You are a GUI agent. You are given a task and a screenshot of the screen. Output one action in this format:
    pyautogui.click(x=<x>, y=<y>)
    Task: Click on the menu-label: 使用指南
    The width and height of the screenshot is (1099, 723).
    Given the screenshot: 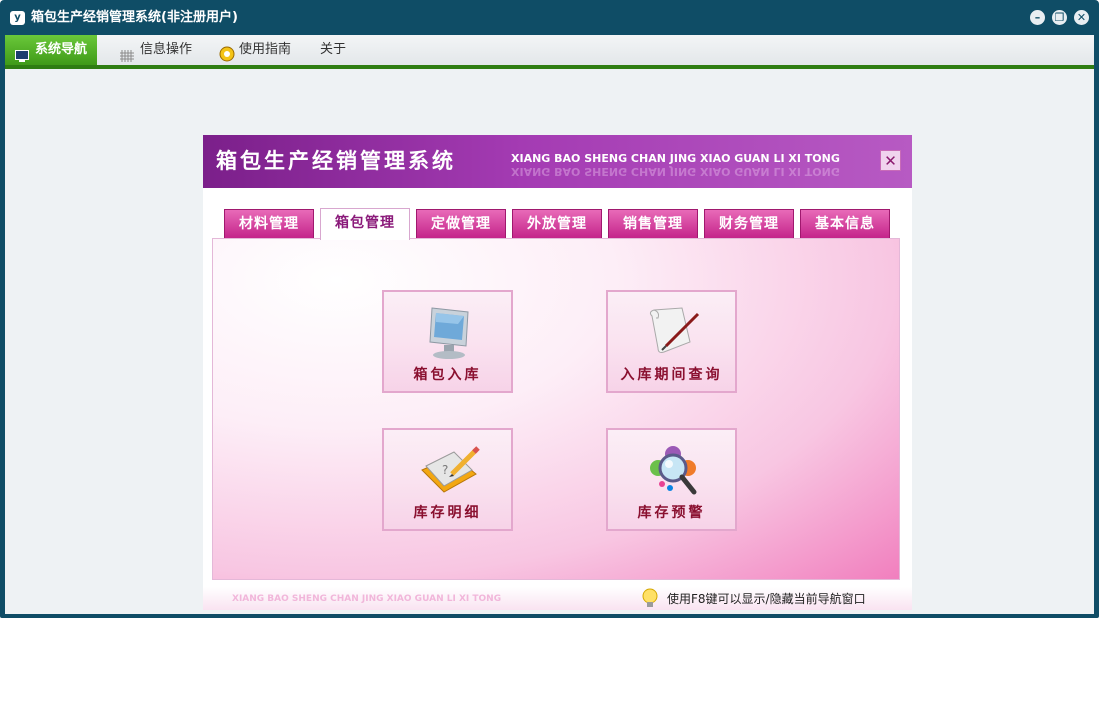 What is the action you would take?
    pyautogui.click(x=265, y=49)
    